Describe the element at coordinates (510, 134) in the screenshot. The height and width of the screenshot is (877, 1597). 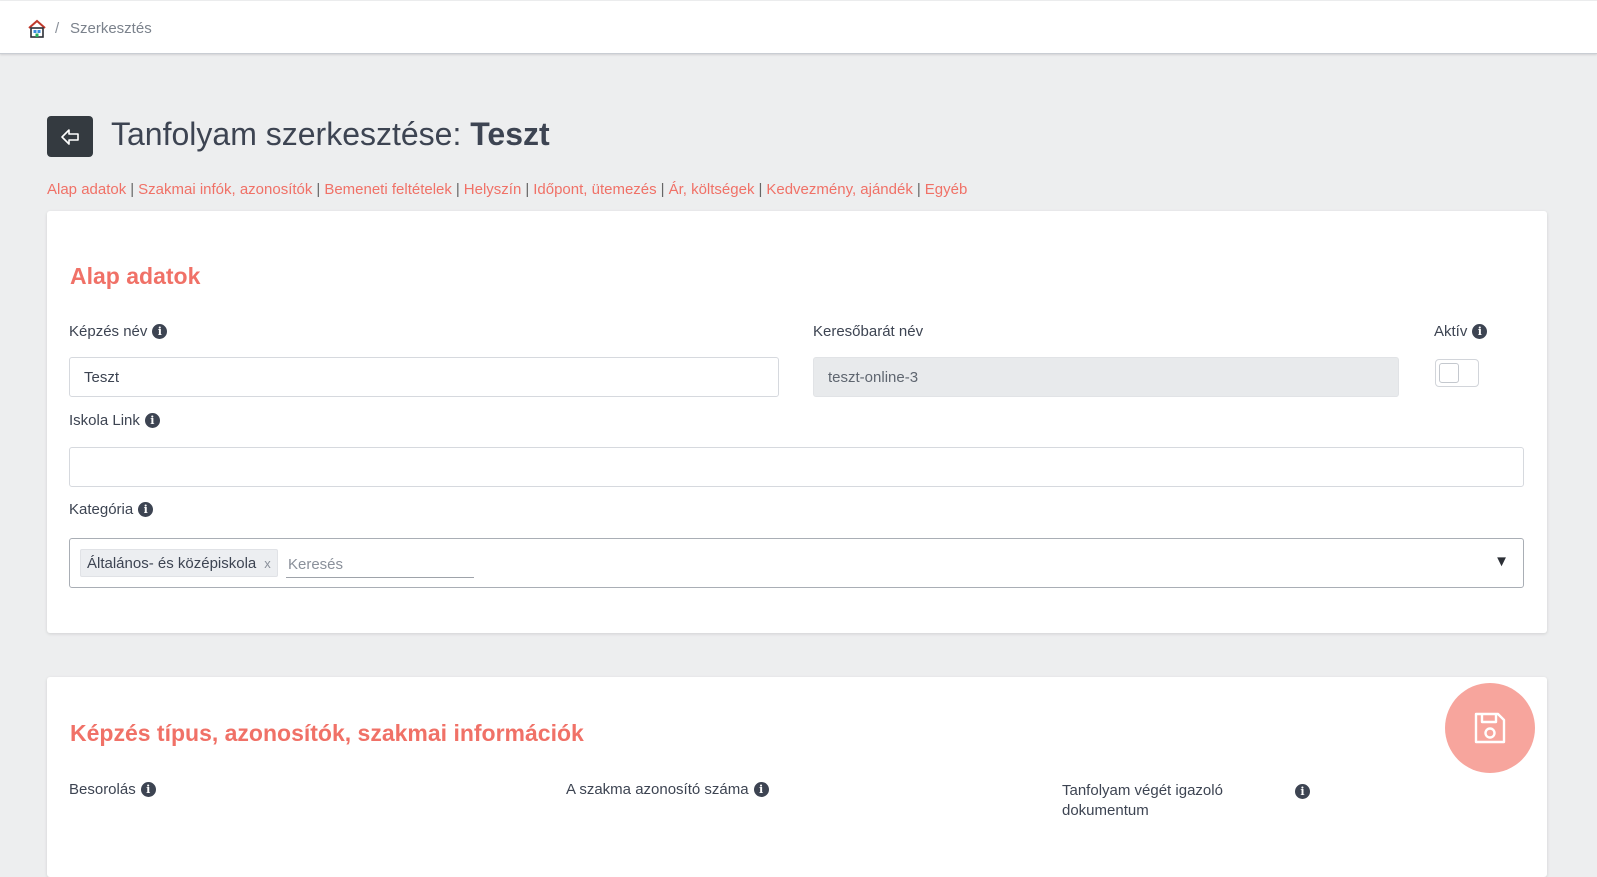
I see `page-title-name: Teszt` at that location.